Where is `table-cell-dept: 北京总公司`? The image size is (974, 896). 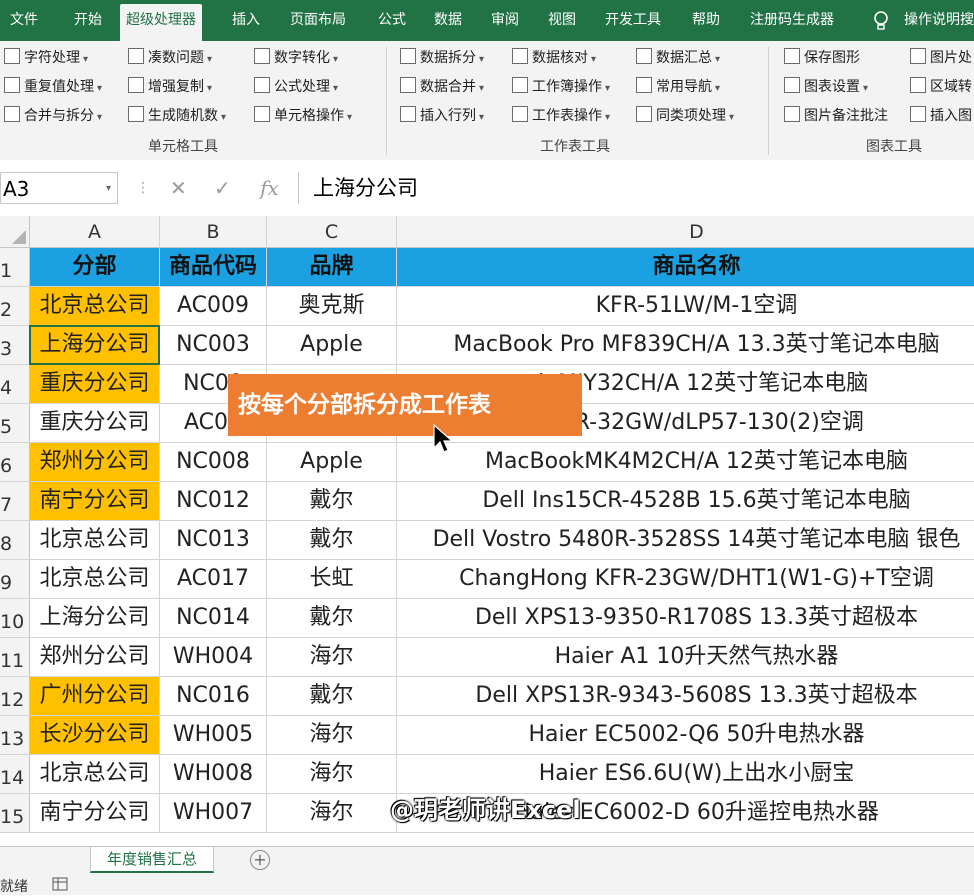 table-cell-dept: 北京总公司 is located at coordinates (95, 540).